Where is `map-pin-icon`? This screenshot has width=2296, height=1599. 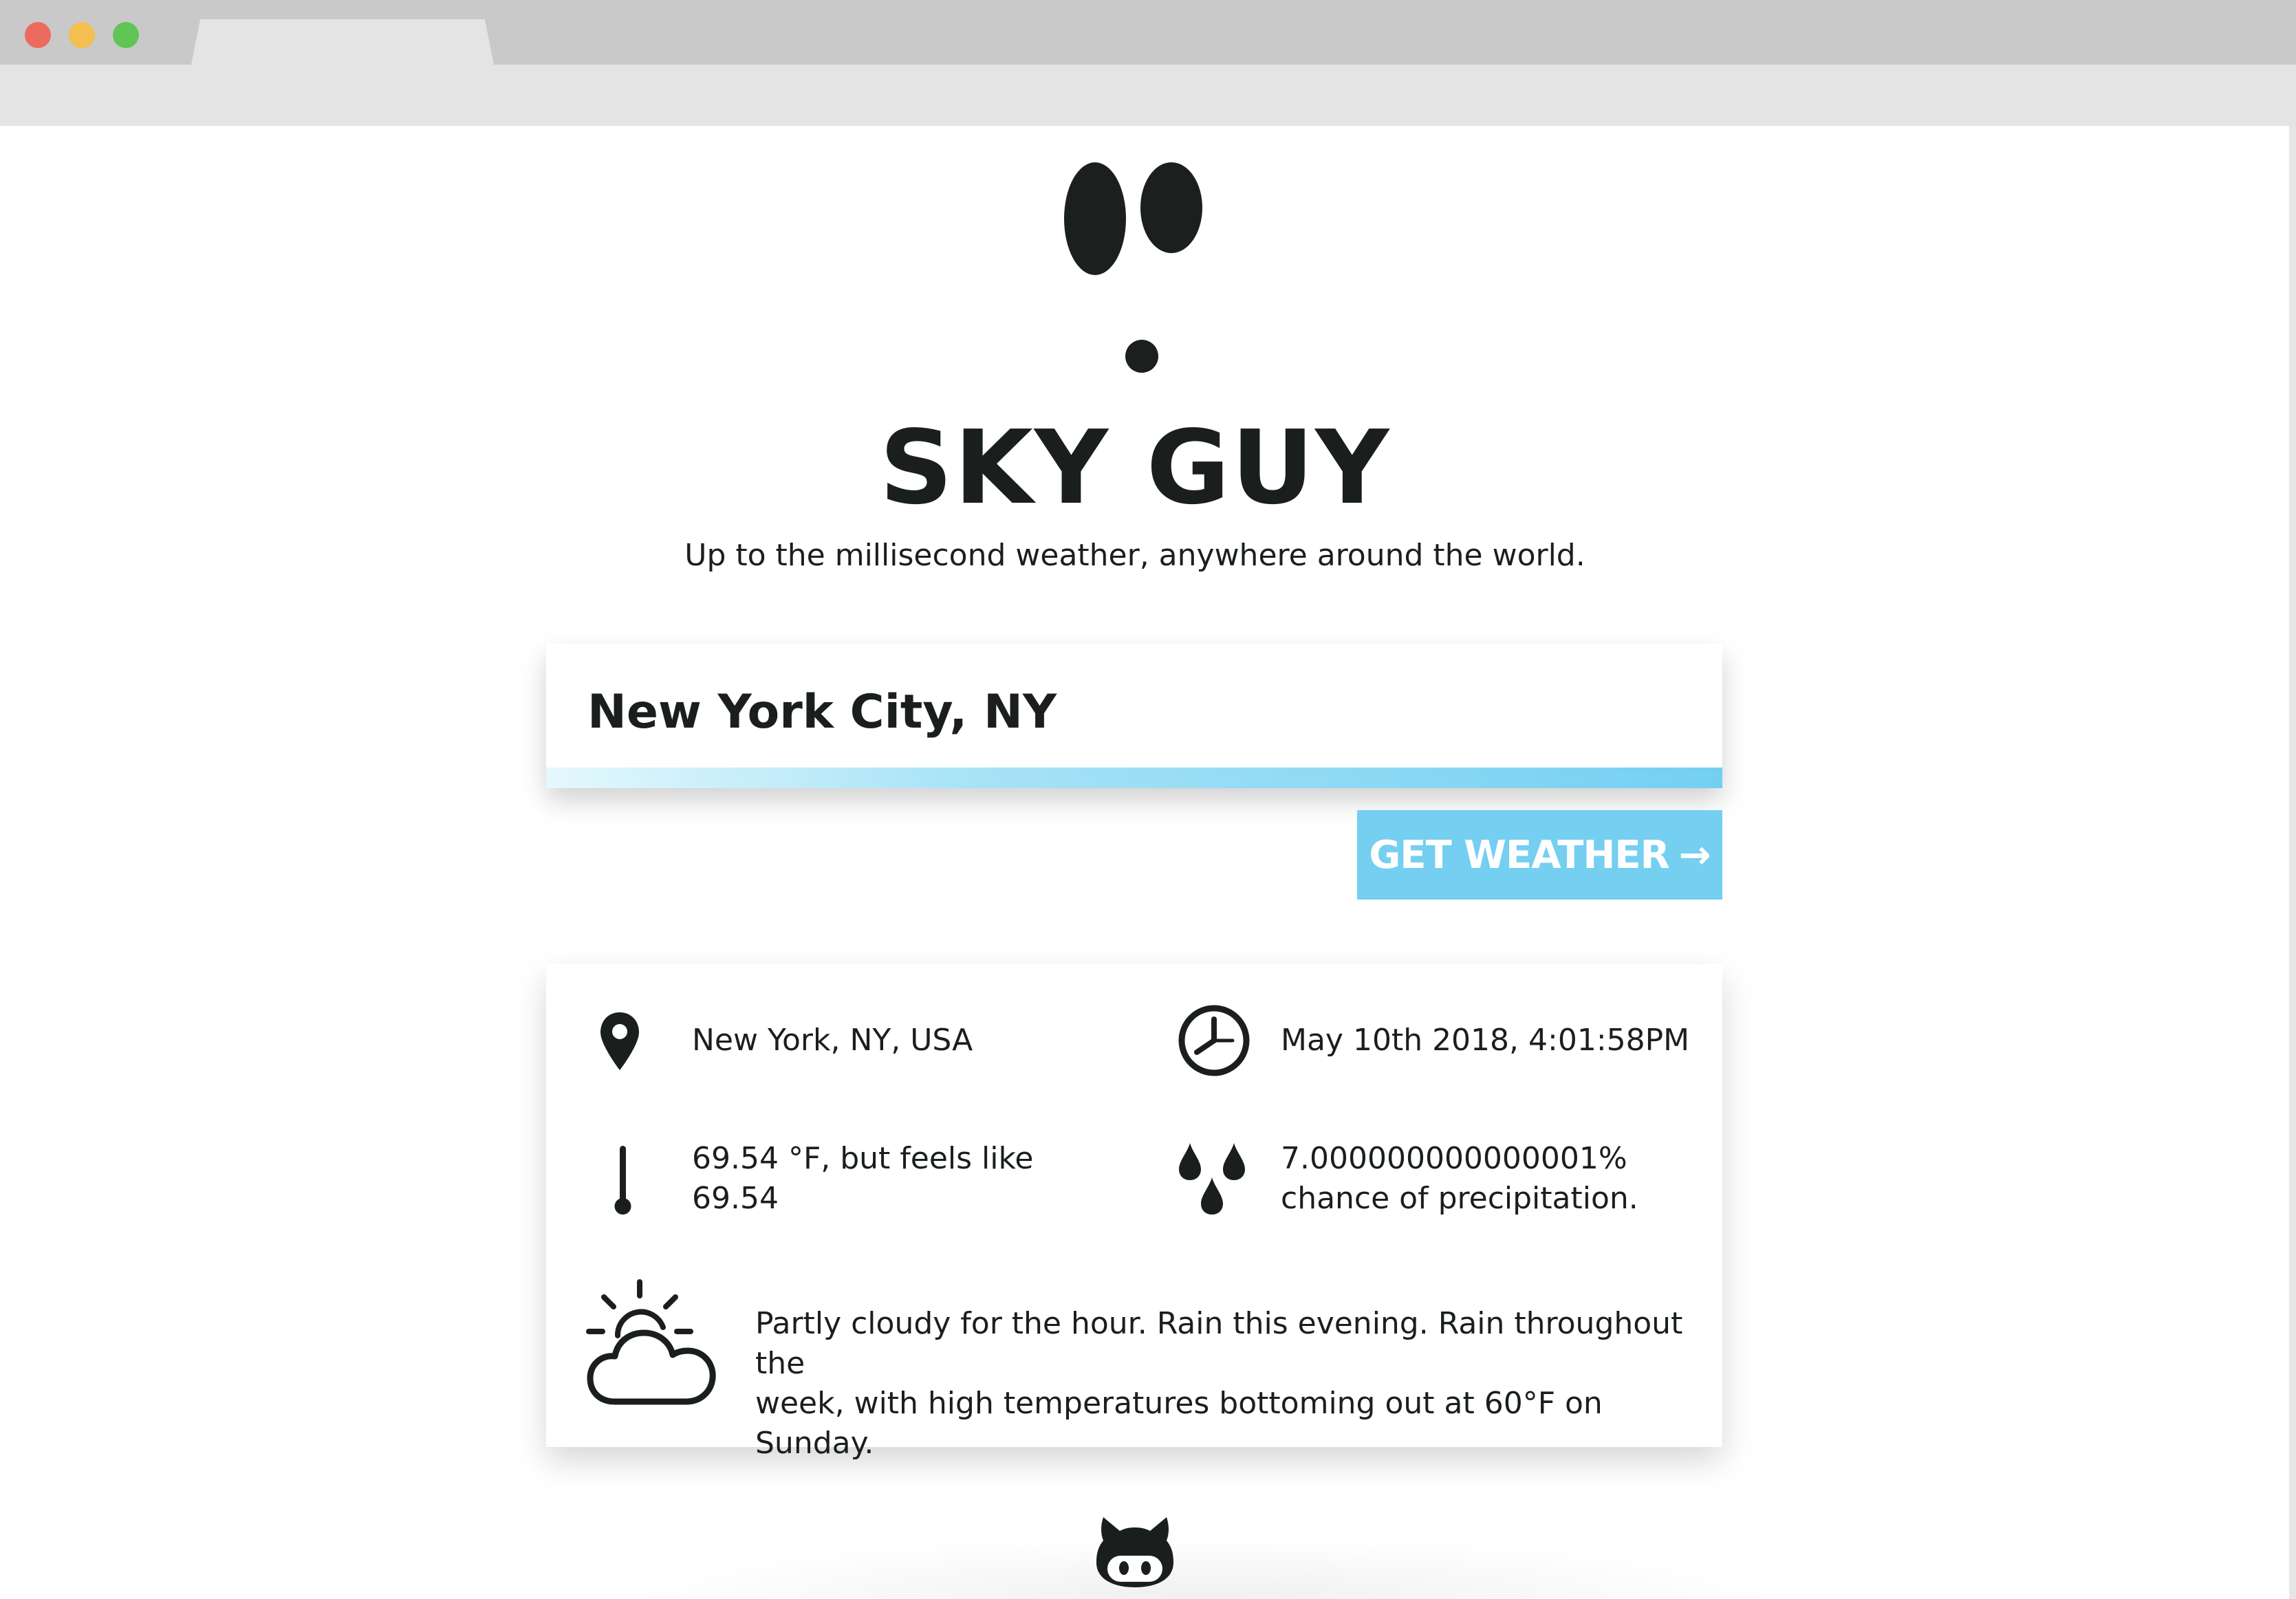
map-pin-icon is located at coordinates (619, 1042).